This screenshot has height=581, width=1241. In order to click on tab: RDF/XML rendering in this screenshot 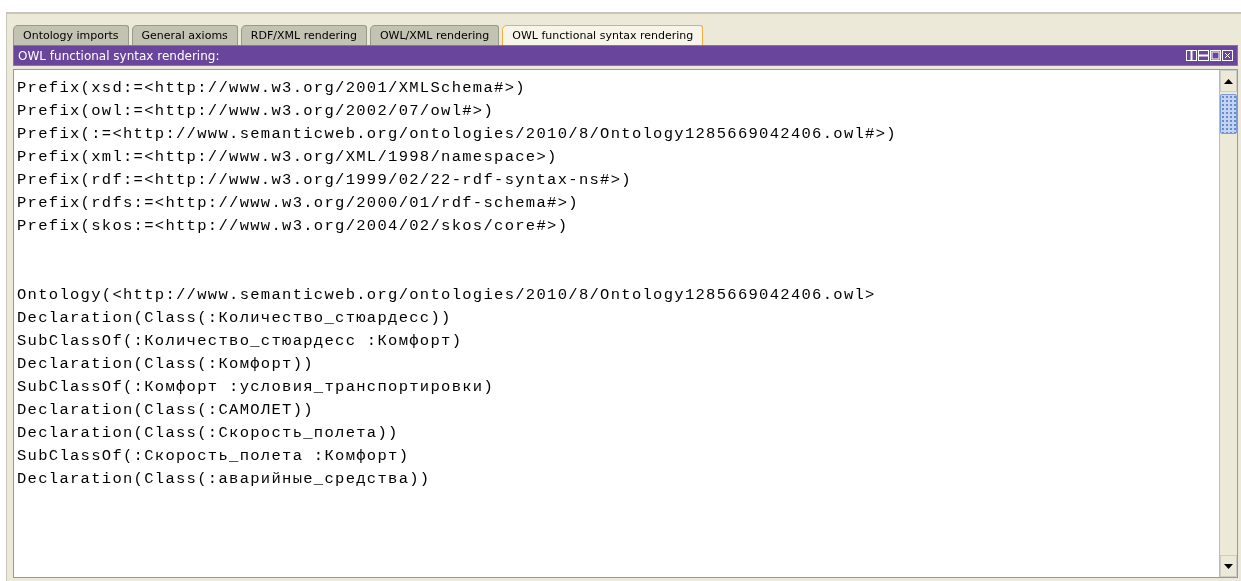, I will do `click(303, 35)`.